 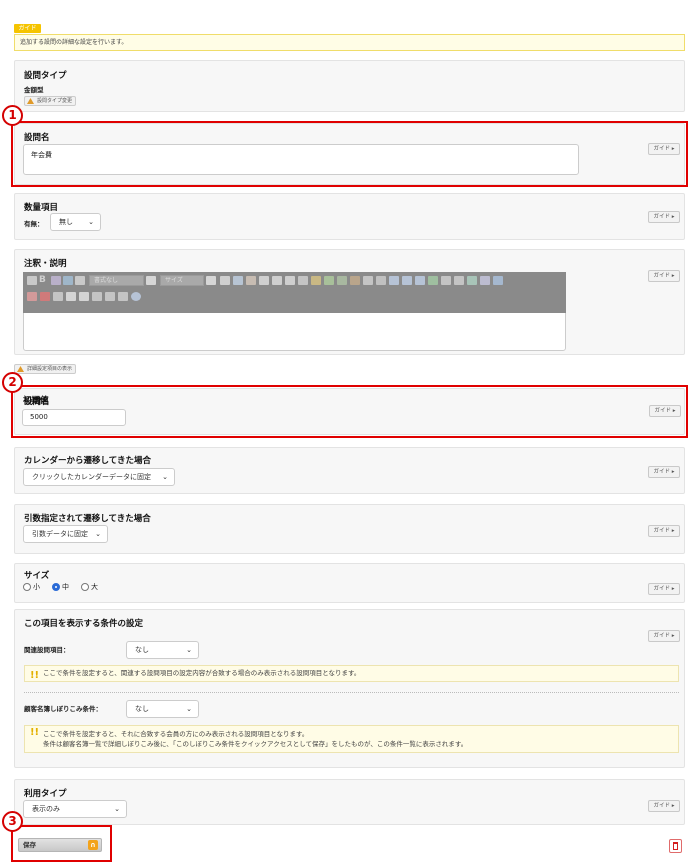 What do you see at coordinates (27, 28) in the screenshot?
I see `guide-tag: ガイド` at bounding box center [27, 28].